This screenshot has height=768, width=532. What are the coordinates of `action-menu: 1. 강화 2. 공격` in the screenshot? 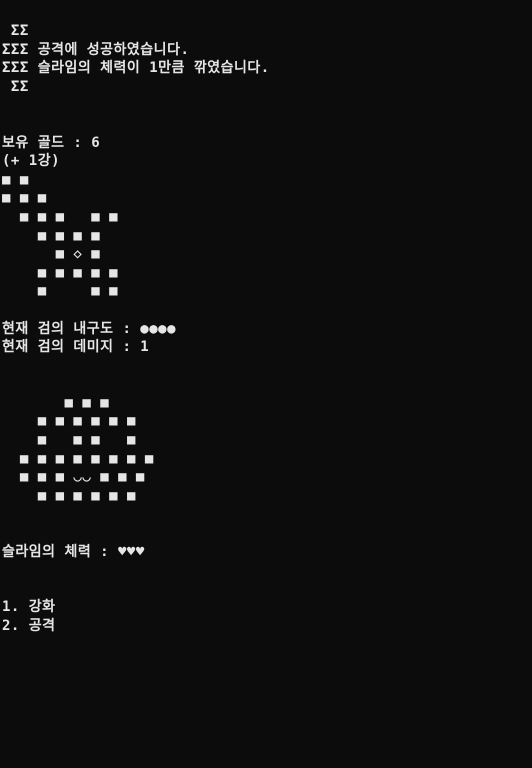 It's located at (266, 616).